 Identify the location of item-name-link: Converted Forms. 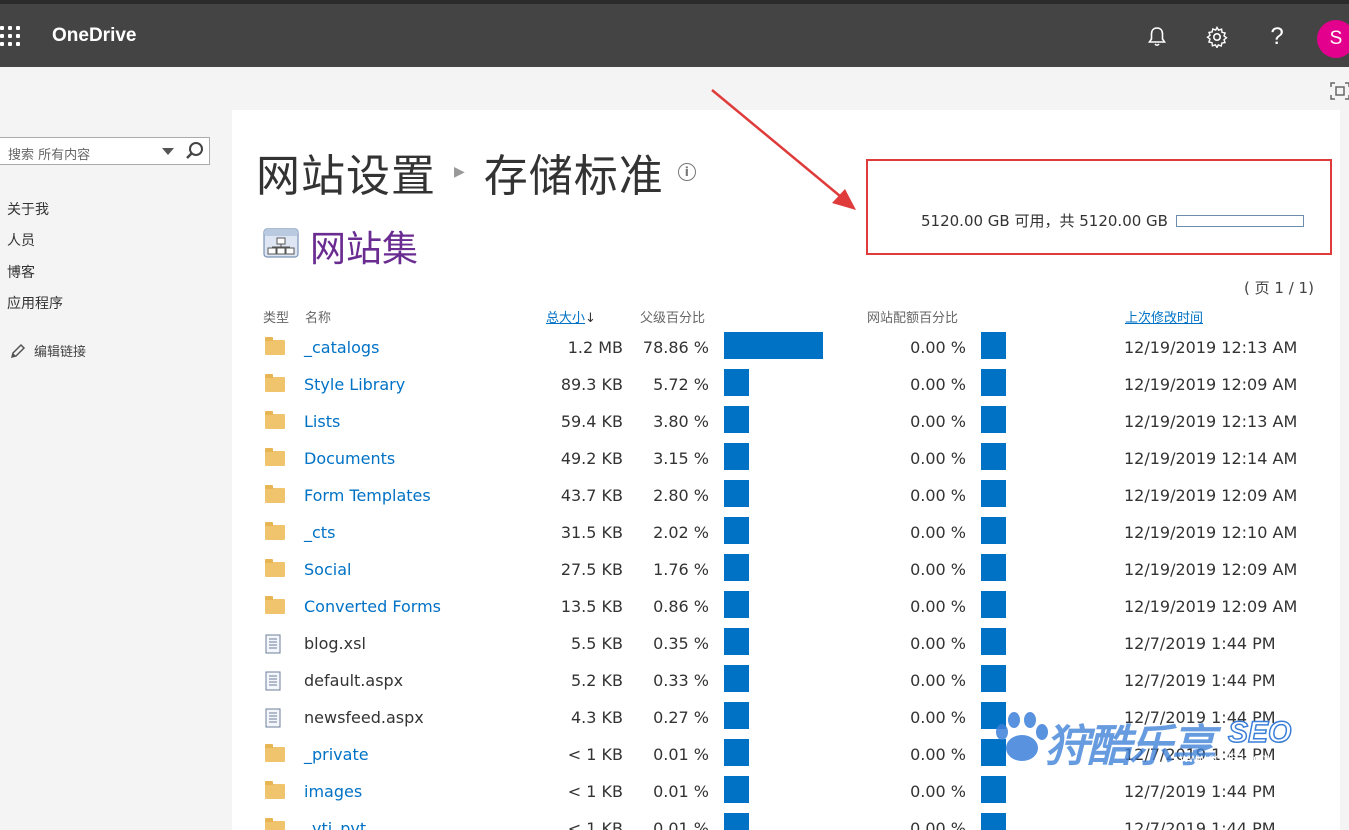
(372, 606).